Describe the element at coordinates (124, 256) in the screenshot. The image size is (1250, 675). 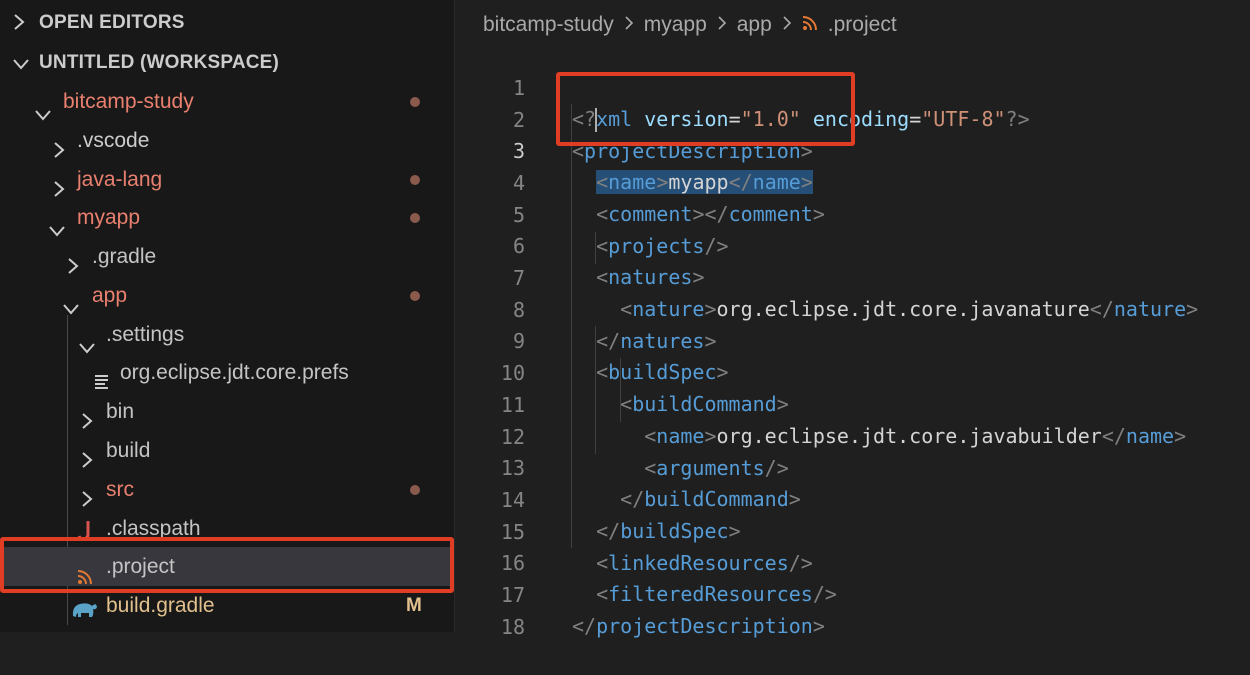
I see `tree-item-label: .gradle` at that location.